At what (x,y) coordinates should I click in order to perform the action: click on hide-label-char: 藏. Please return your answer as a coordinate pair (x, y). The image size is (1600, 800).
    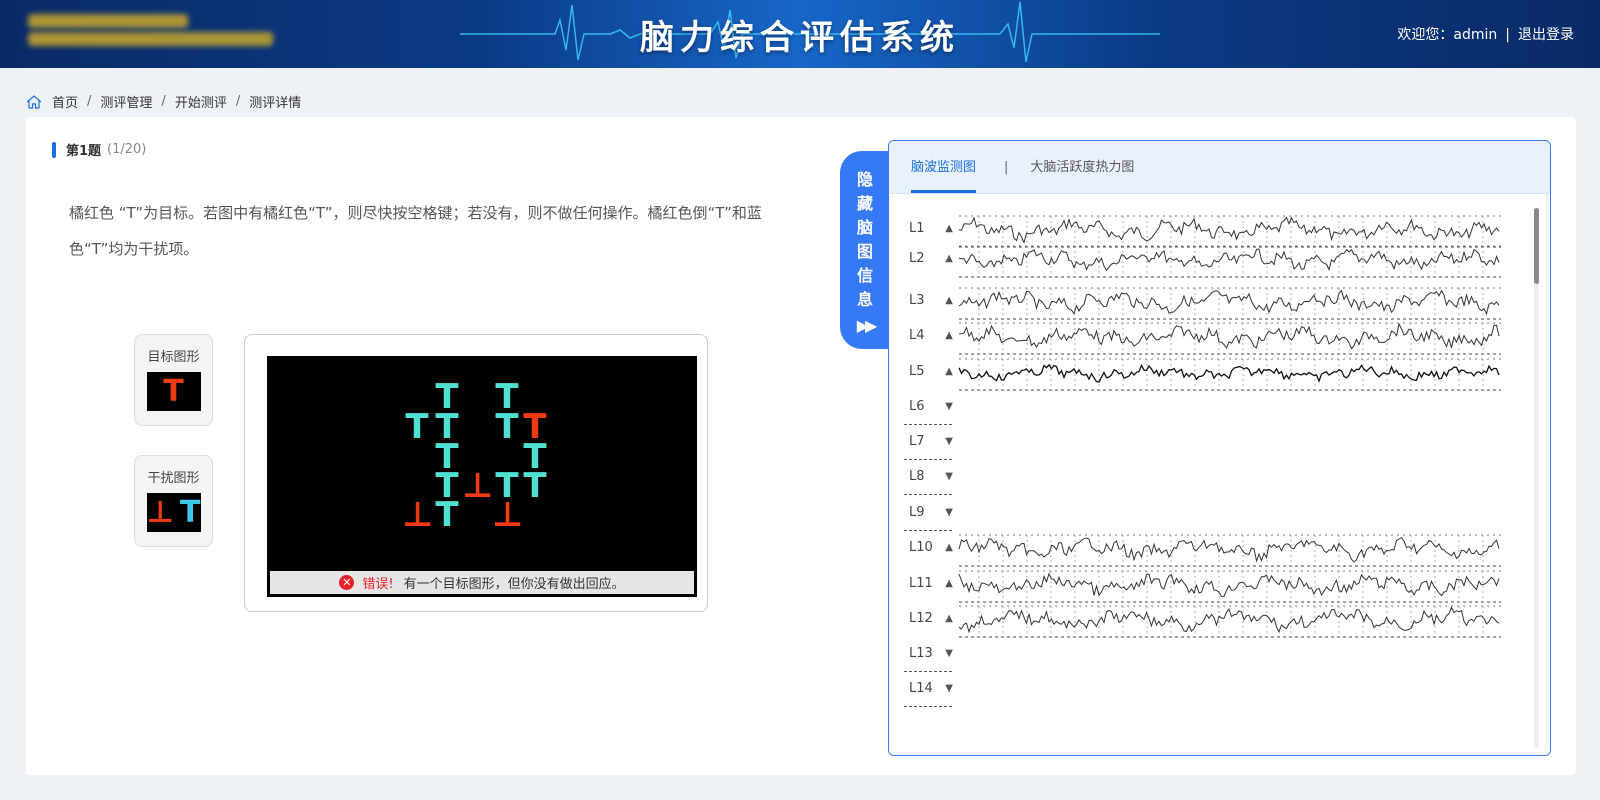
    Looking at the image, I should click on (864, 203).